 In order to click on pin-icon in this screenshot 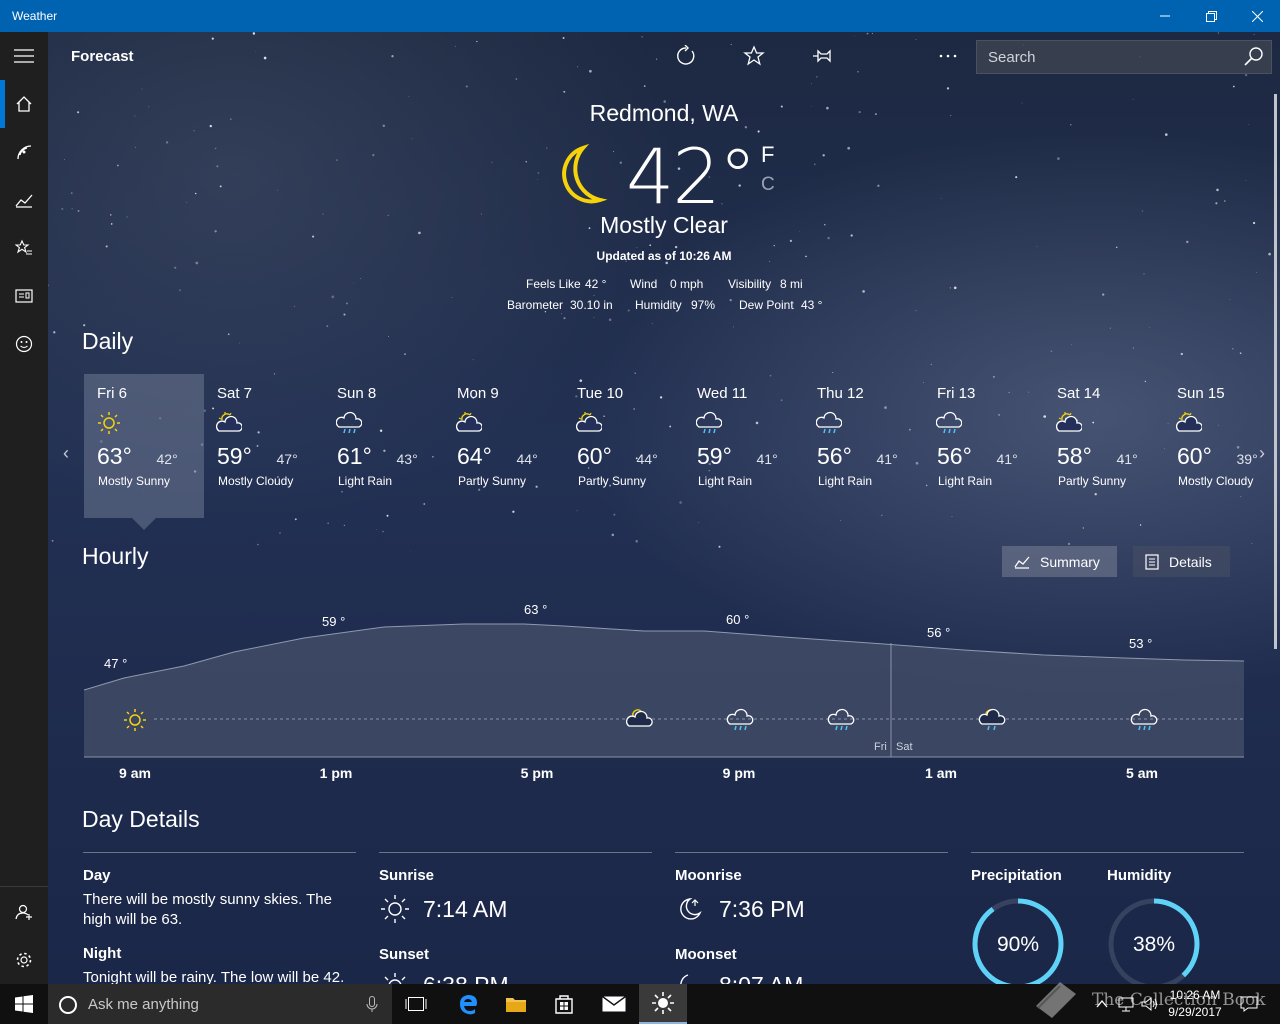, I will do `click(822, 56)`.